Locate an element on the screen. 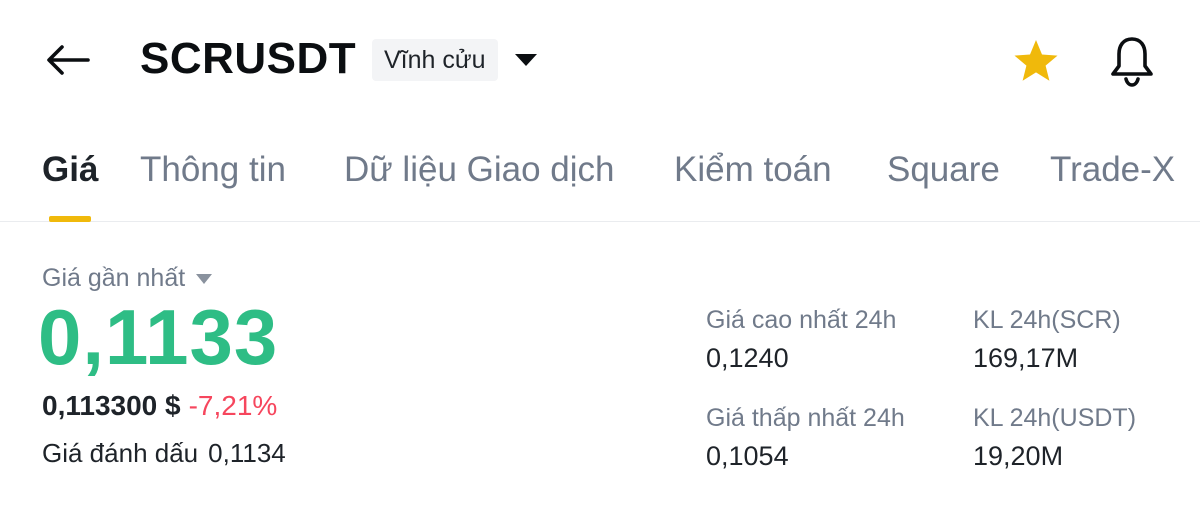 This screenshot has width=1200, height=510. favorite-button is located at coordinates (1036, 61).